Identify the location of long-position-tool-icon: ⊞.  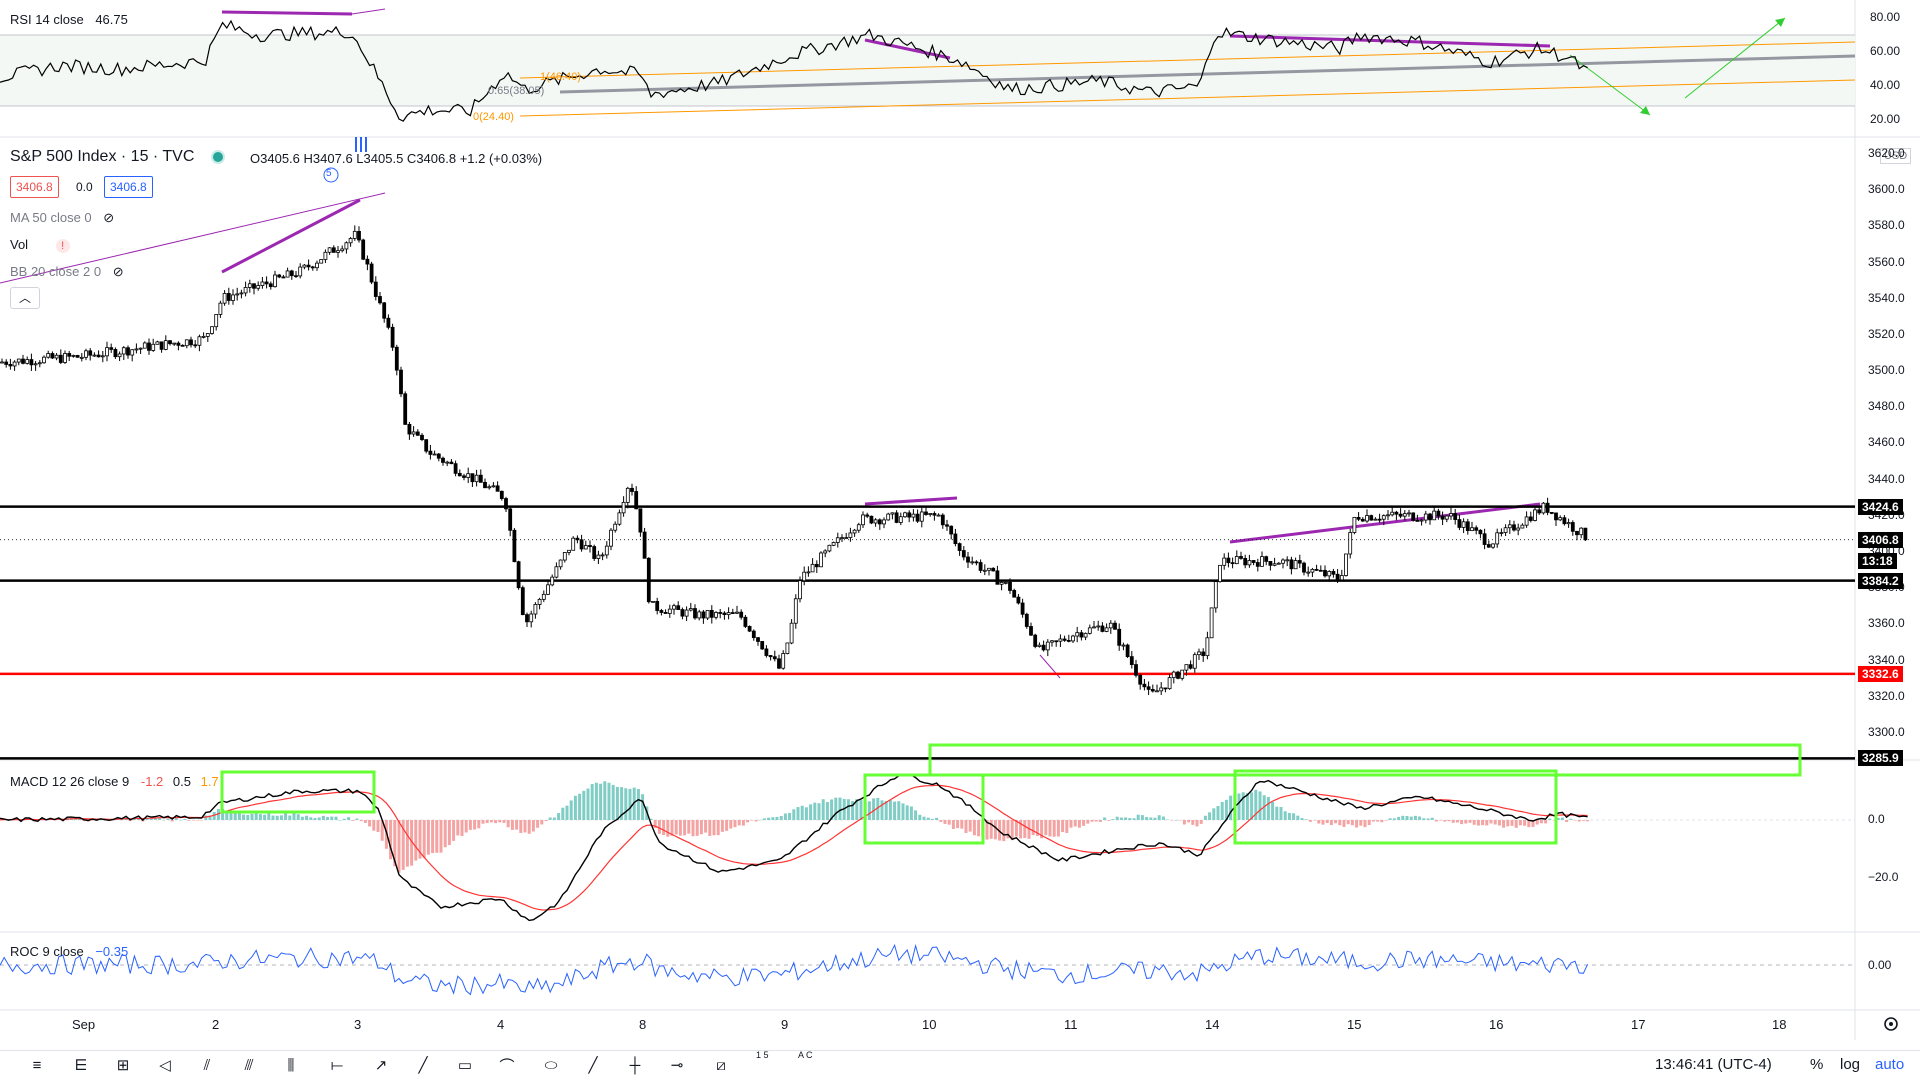
(123, 1065).